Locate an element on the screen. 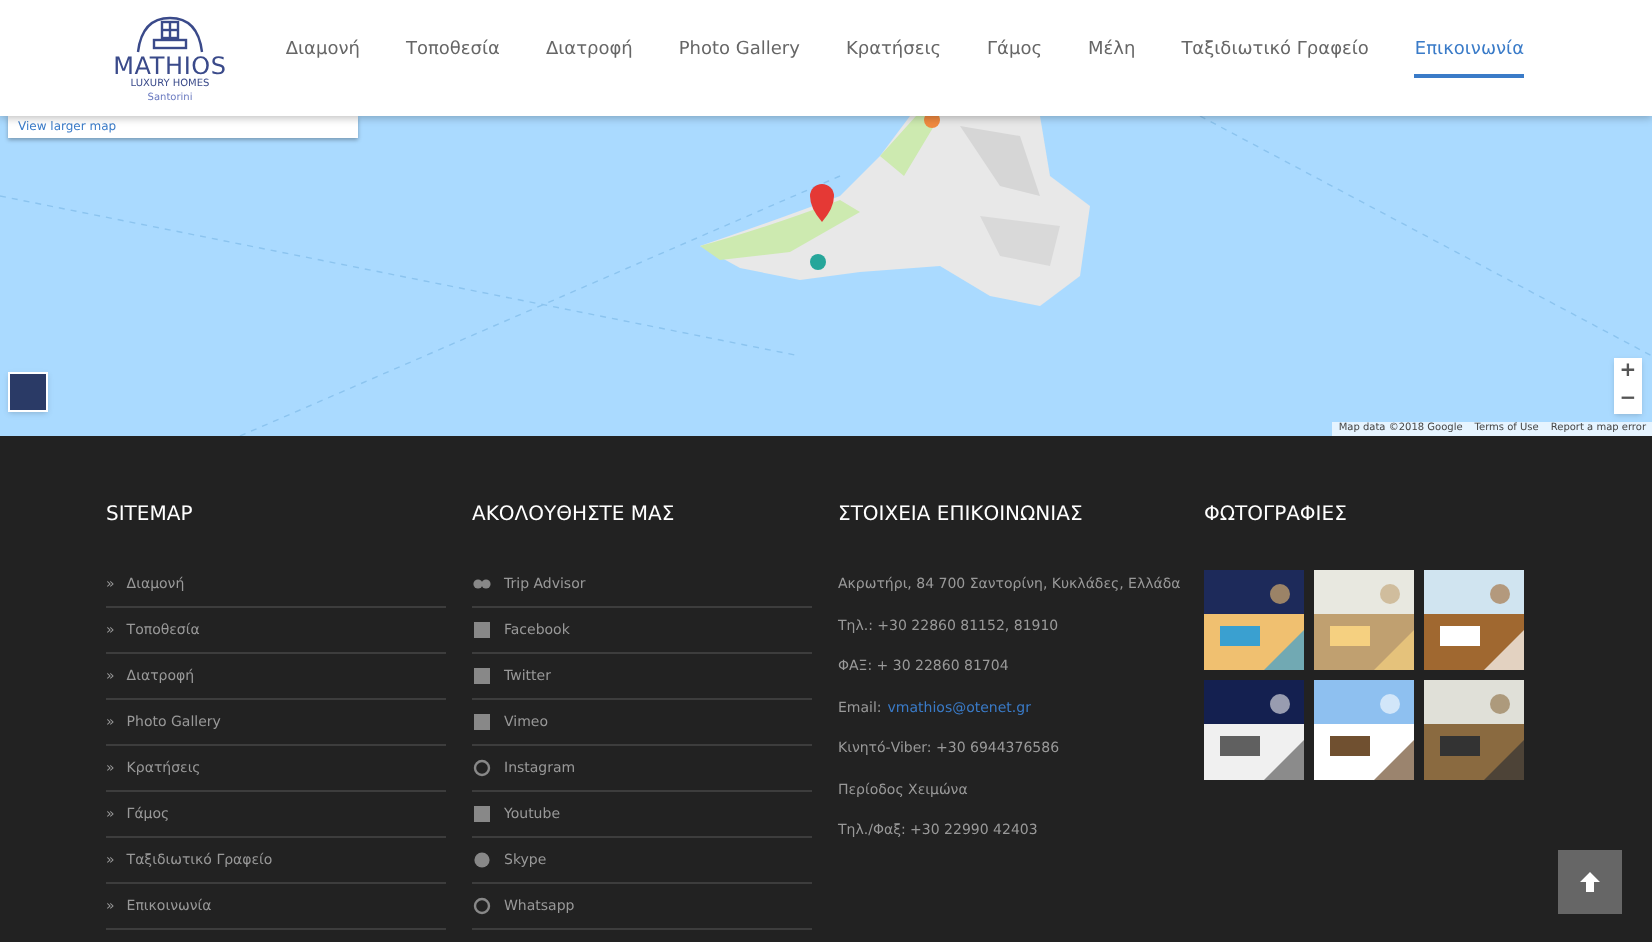  nav-link: Κρατήσεις is located at coordinates (893, 58).